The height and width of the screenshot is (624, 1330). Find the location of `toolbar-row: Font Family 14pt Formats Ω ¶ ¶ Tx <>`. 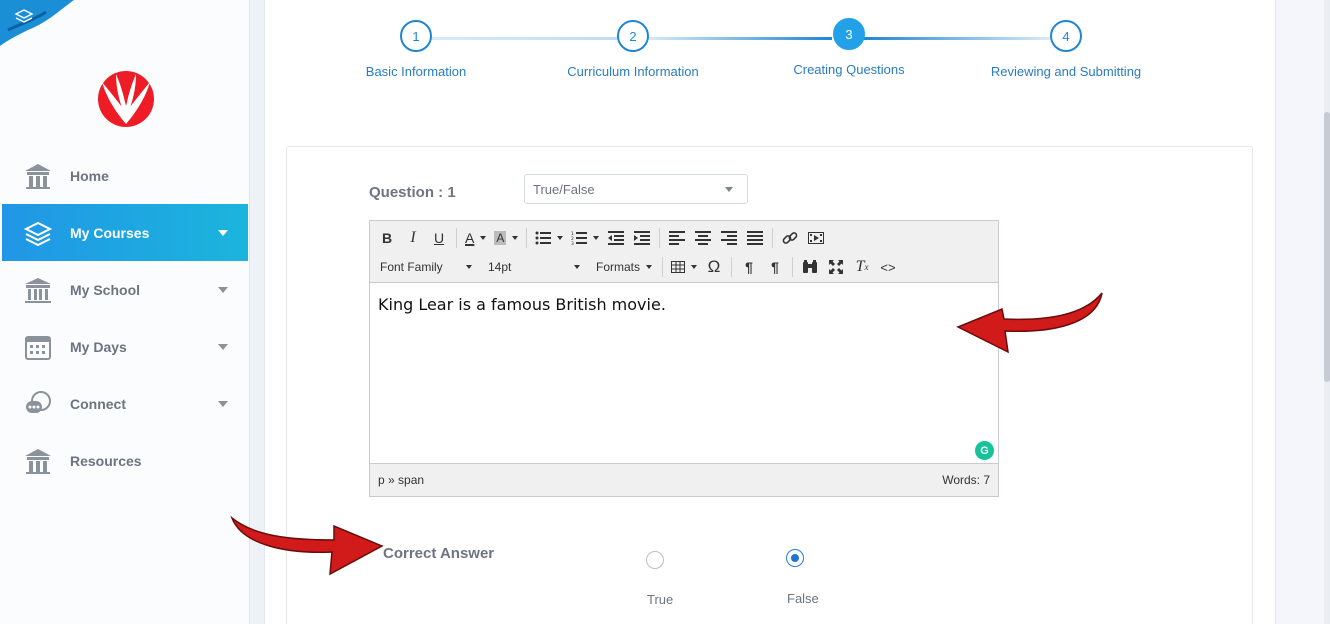

toolbar-row: Font Family 14pt Formats Ω ¶ ¶ Tx <> is located at coordinates (635, 267).